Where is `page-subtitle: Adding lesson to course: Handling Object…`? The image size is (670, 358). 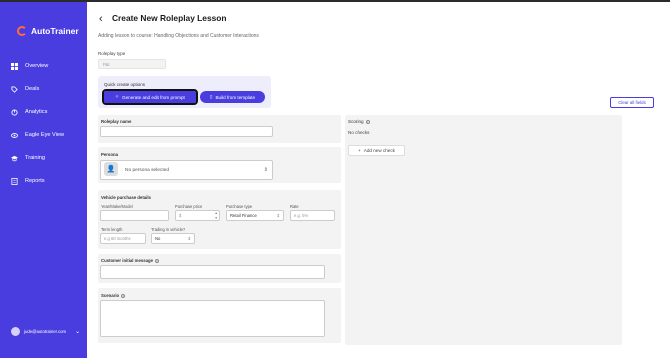
page-subtitle: Adding lesson to course: Handling Object… is located at coordinates (178, 36).